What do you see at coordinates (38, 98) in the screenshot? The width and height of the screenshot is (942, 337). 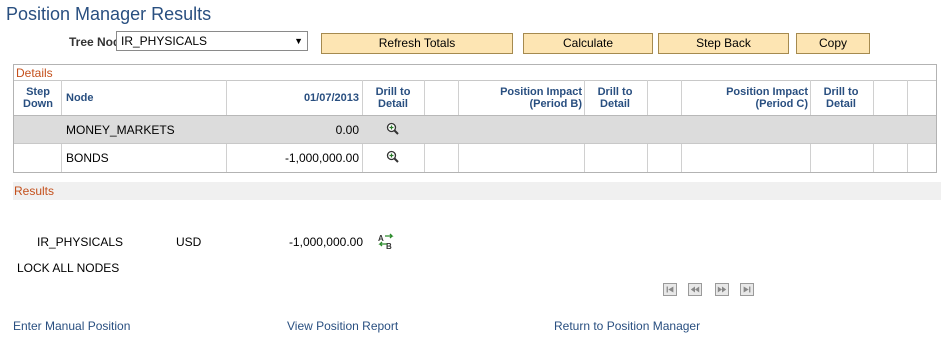 I see `header-step-down: Step Down` at bounding box center [38, 98].